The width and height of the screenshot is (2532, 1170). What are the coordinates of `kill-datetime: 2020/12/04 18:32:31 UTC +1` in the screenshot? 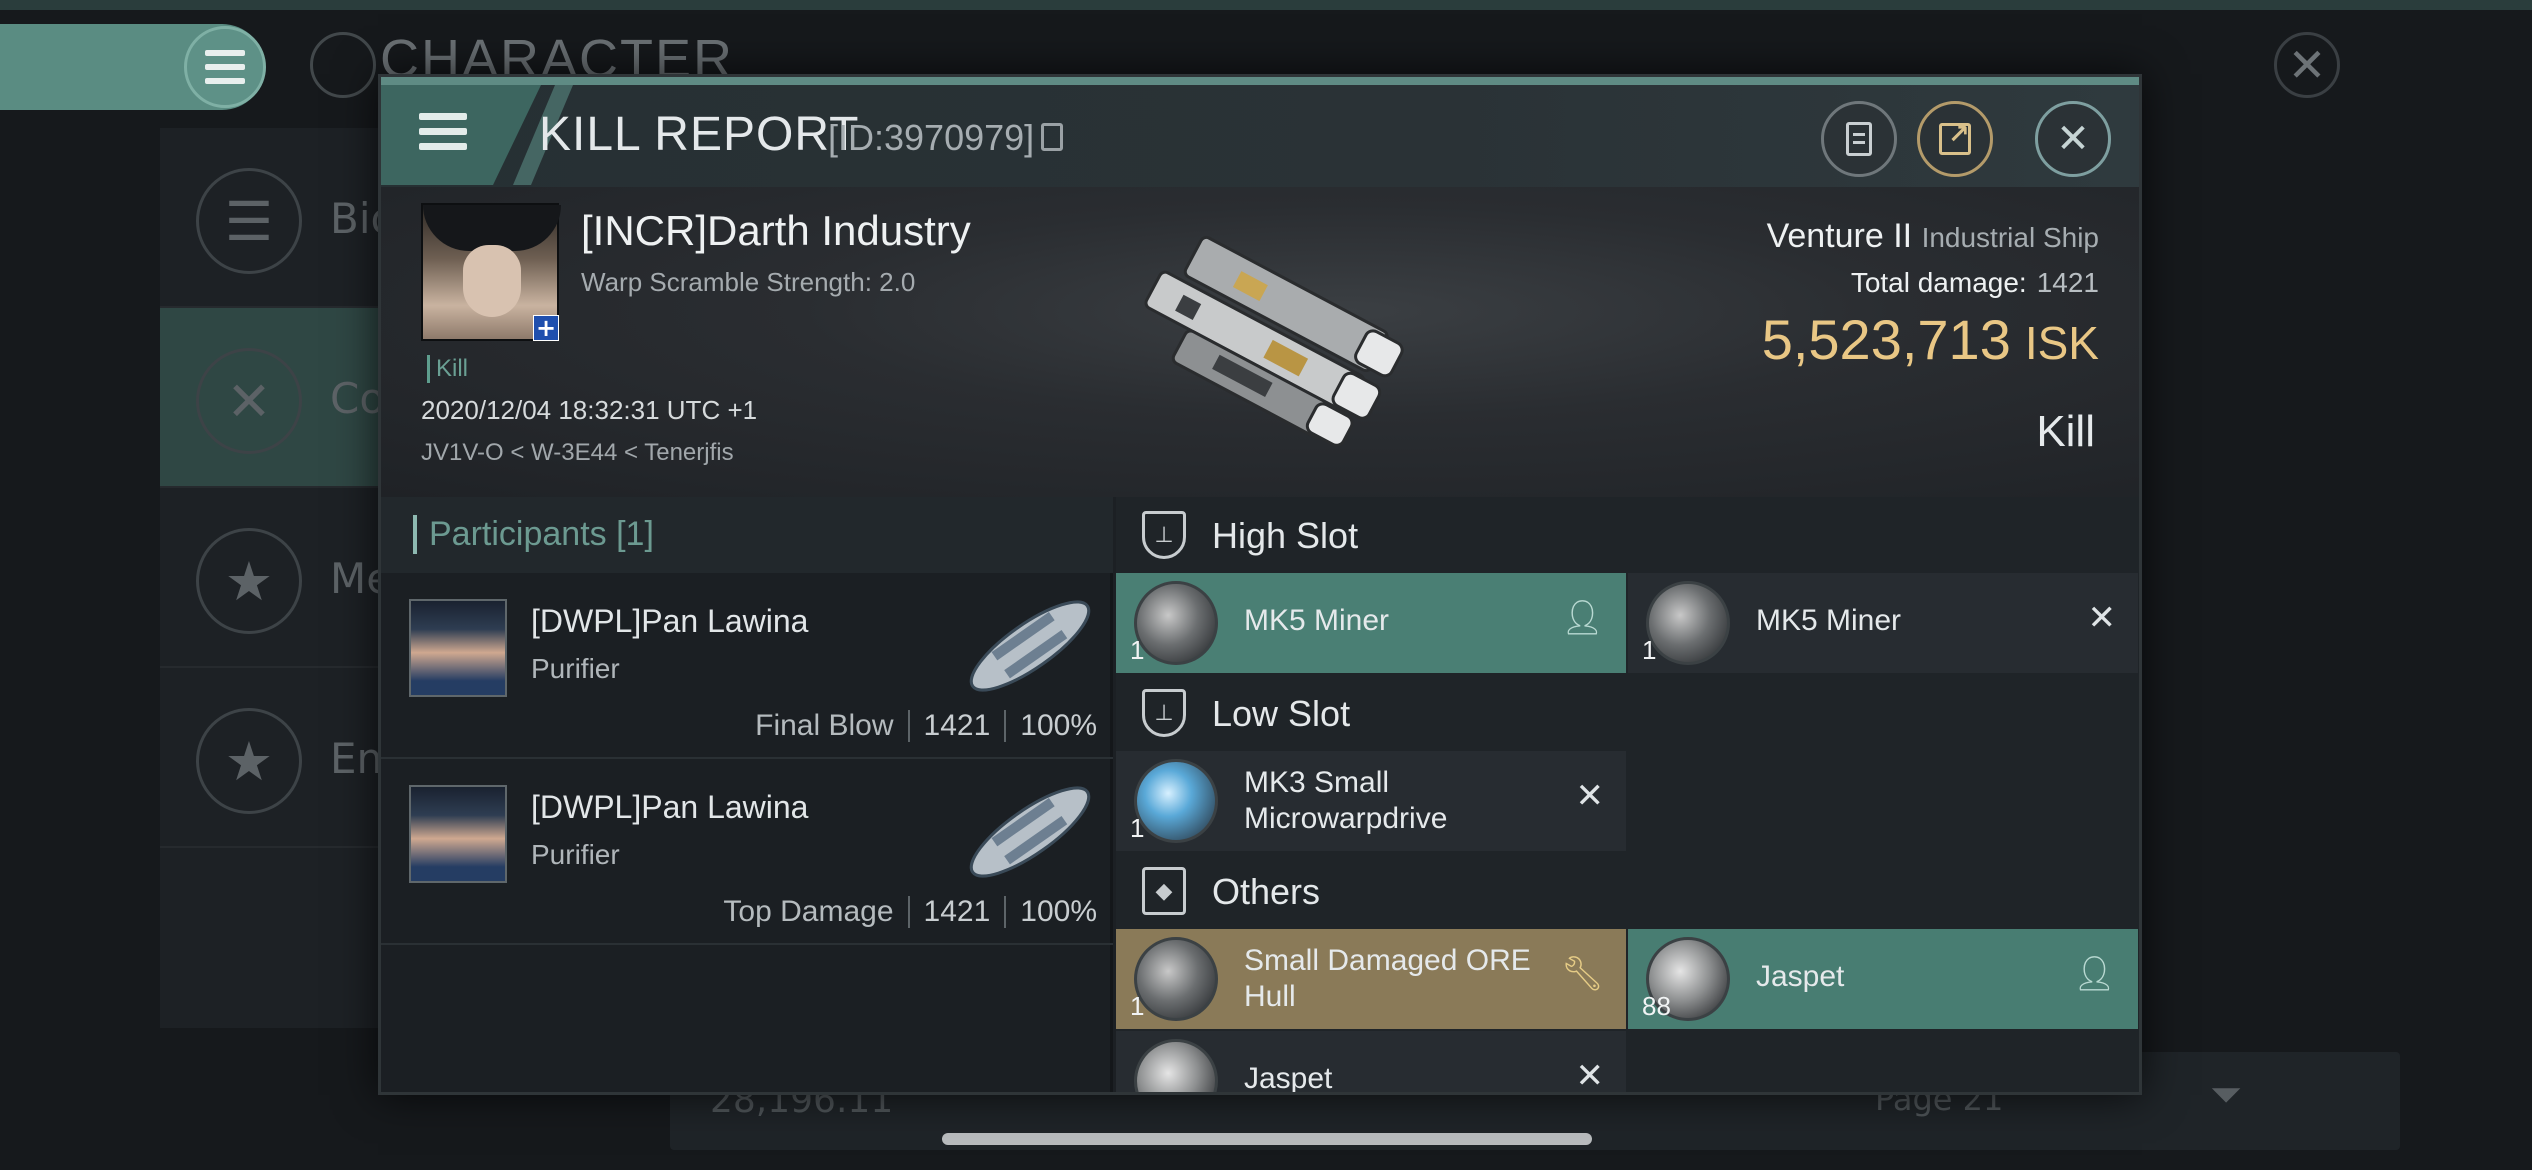 It's located at (589, 410).